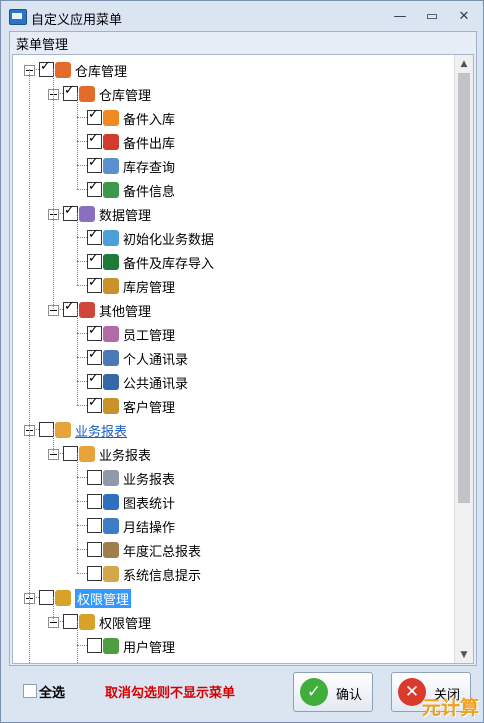 The height and width of the screenshot is (723, 484). I want to click on tree-node: 用户管理, so click(233, 646).